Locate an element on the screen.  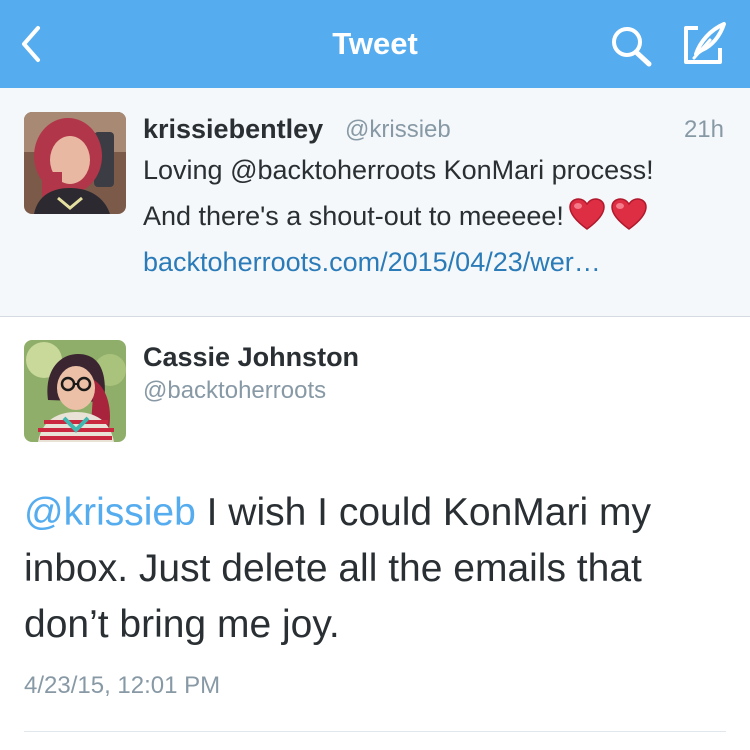
tweet-timestamp: 4/23/15, 12:01 PM is located at coordinates (122, 685).